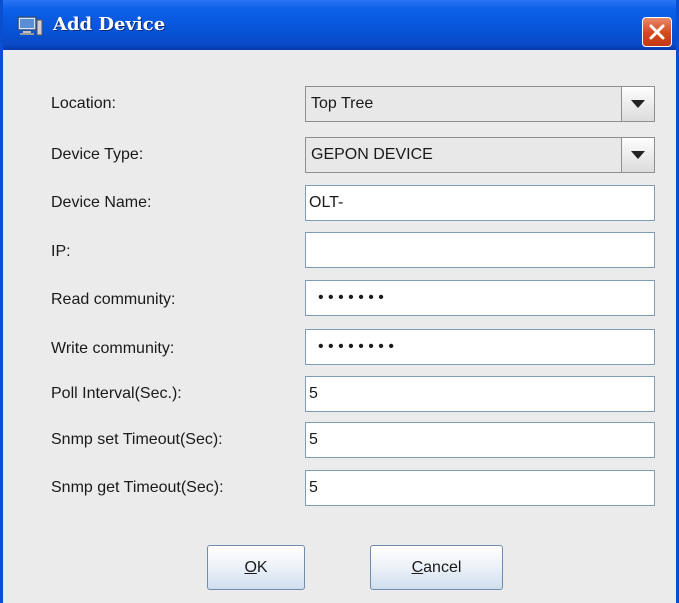 This screenshot has height=603, width=679. I want to click on read-community-password-input: • • • • • • •, so click(480, 298).